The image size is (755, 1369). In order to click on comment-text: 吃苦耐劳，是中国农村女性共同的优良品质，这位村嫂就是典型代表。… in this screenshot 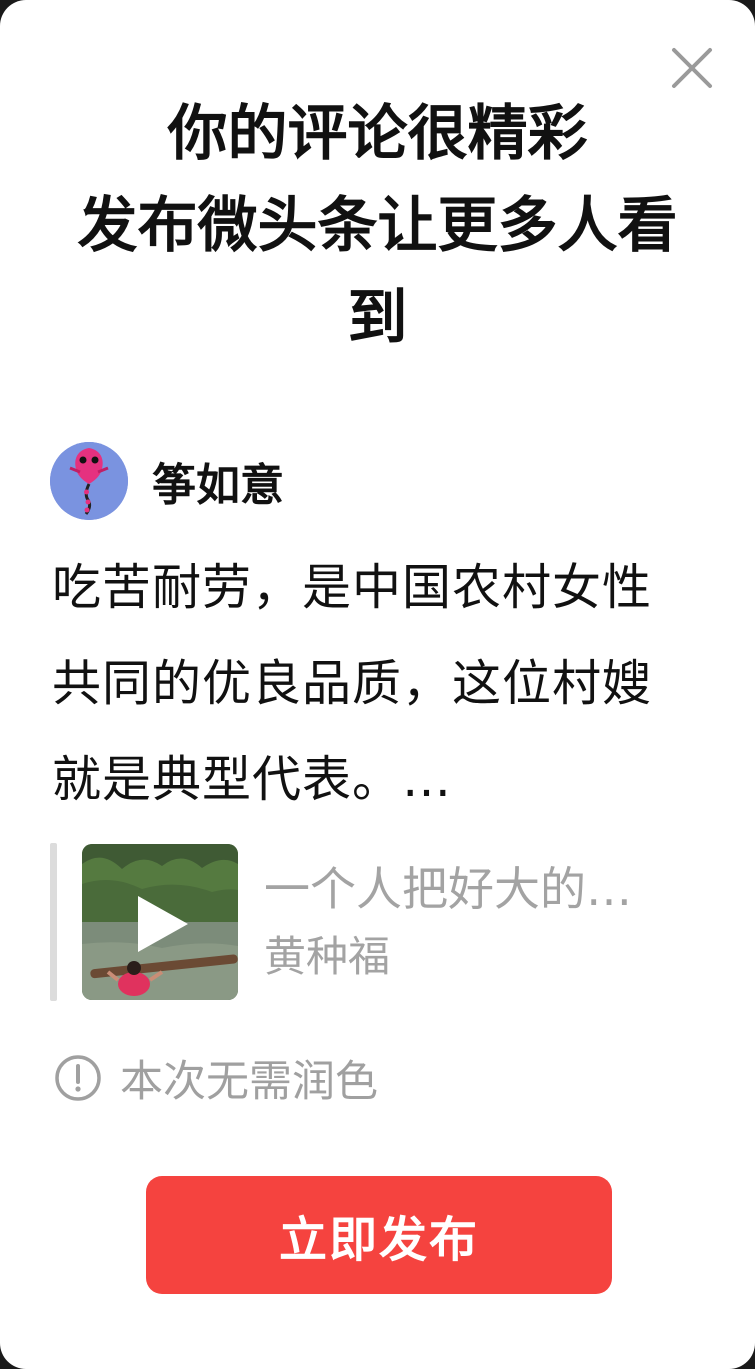, I will do `click(352, 683)`.